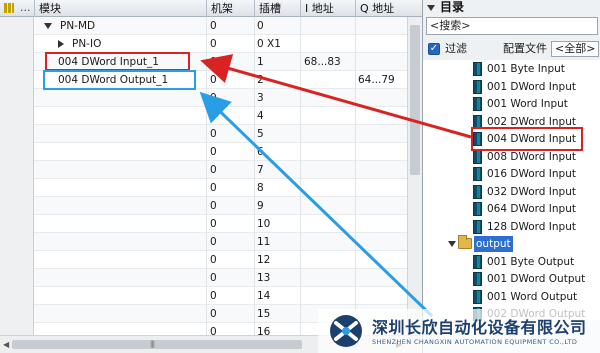  I want to click on output-module-highlight, so click(119, 80).